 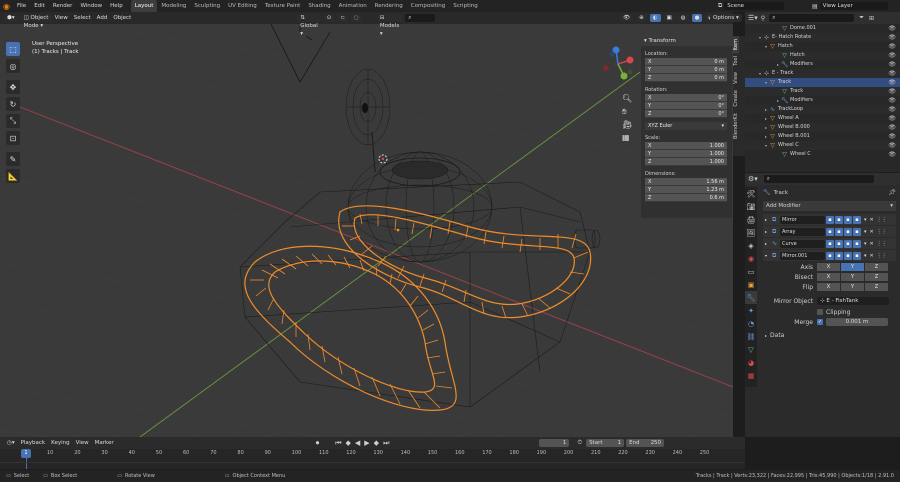 What do you see at coordinates (822, 154) in the screenshot?
I see `outliner-row: ▽ Wheel C 👁︎` at bounding box center [822, 154].